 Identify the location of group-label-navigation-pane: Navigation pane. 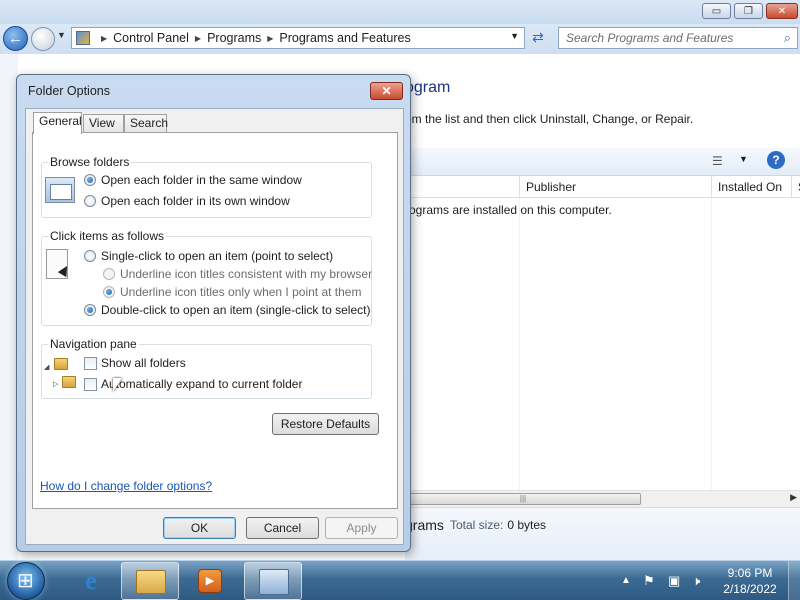
(93, 344).